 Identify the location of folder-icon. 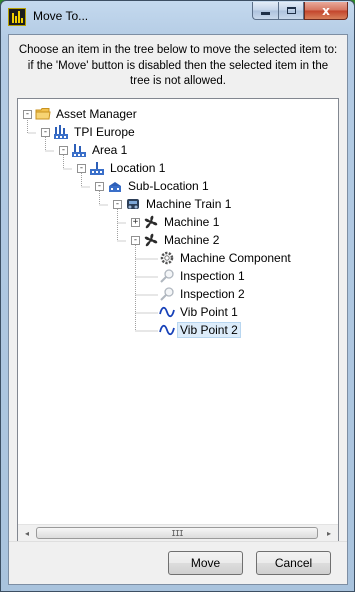
(43, 114).